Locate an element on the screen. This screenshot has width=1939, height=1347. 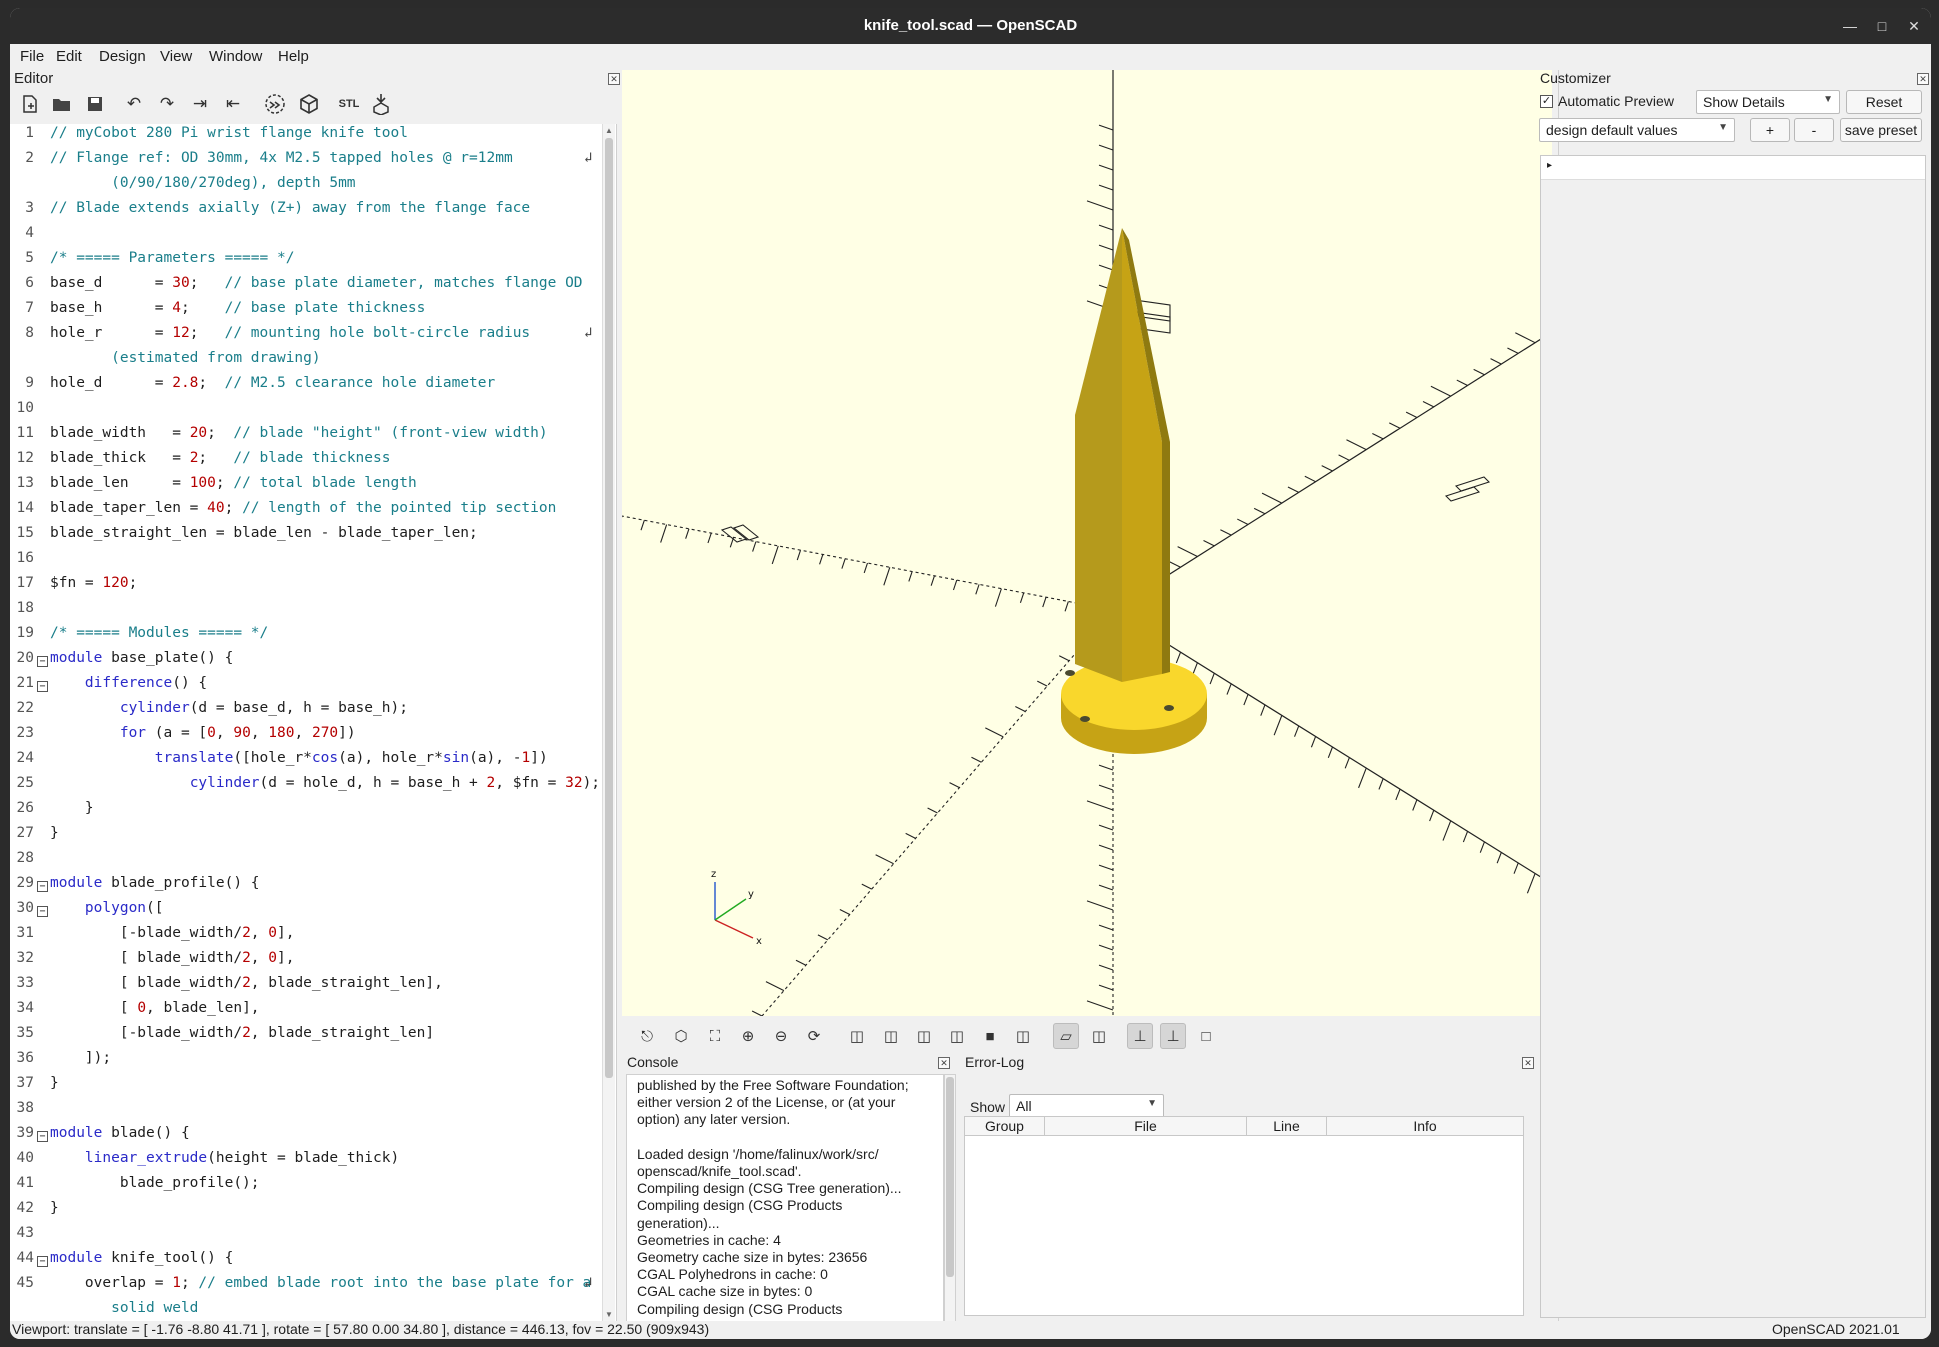
reset-view-icon: ⟳ is located at coordinates (814, 1036).